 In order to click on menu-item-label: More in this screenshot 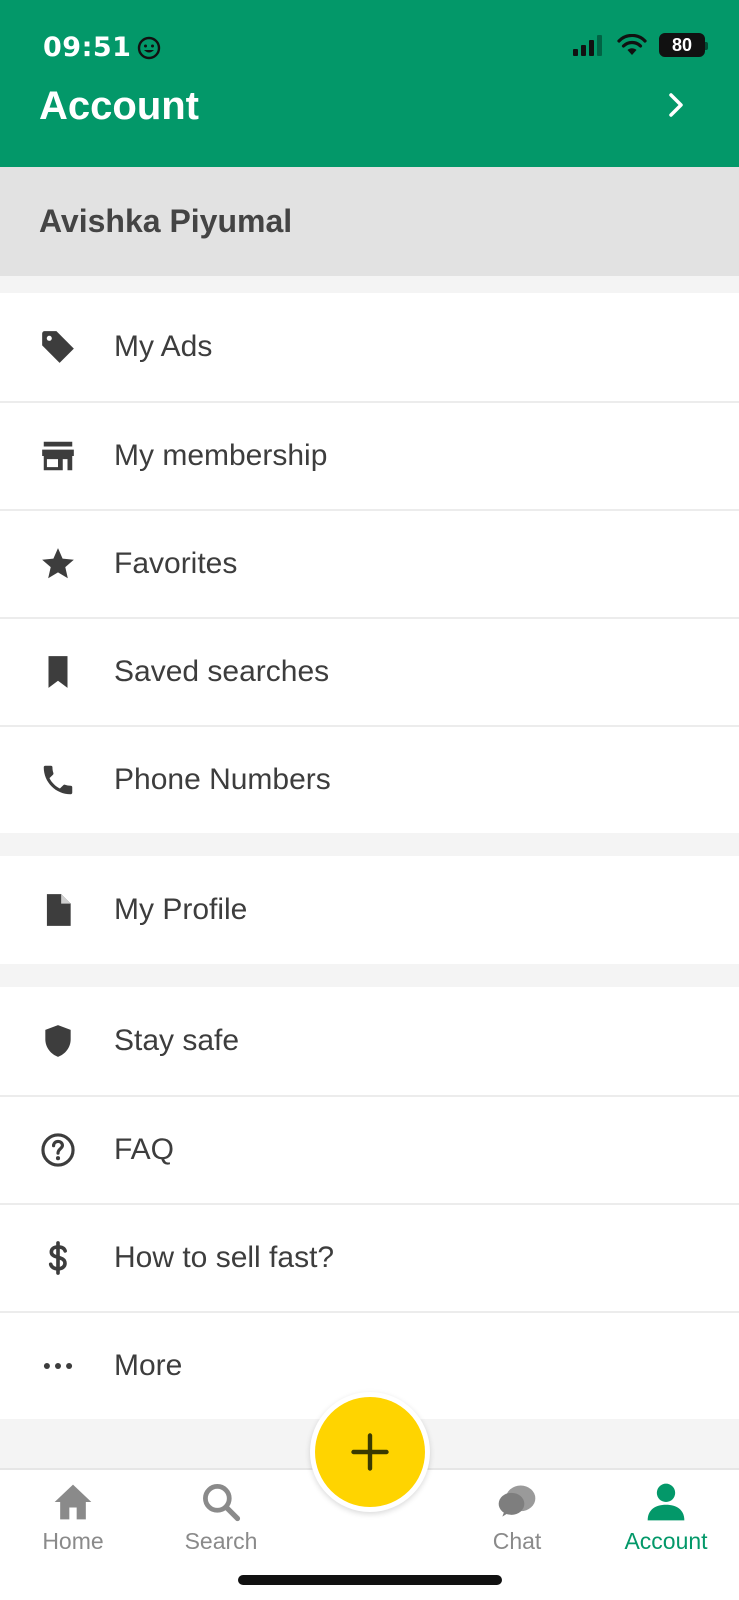, I will do `click(148, 1365)`.